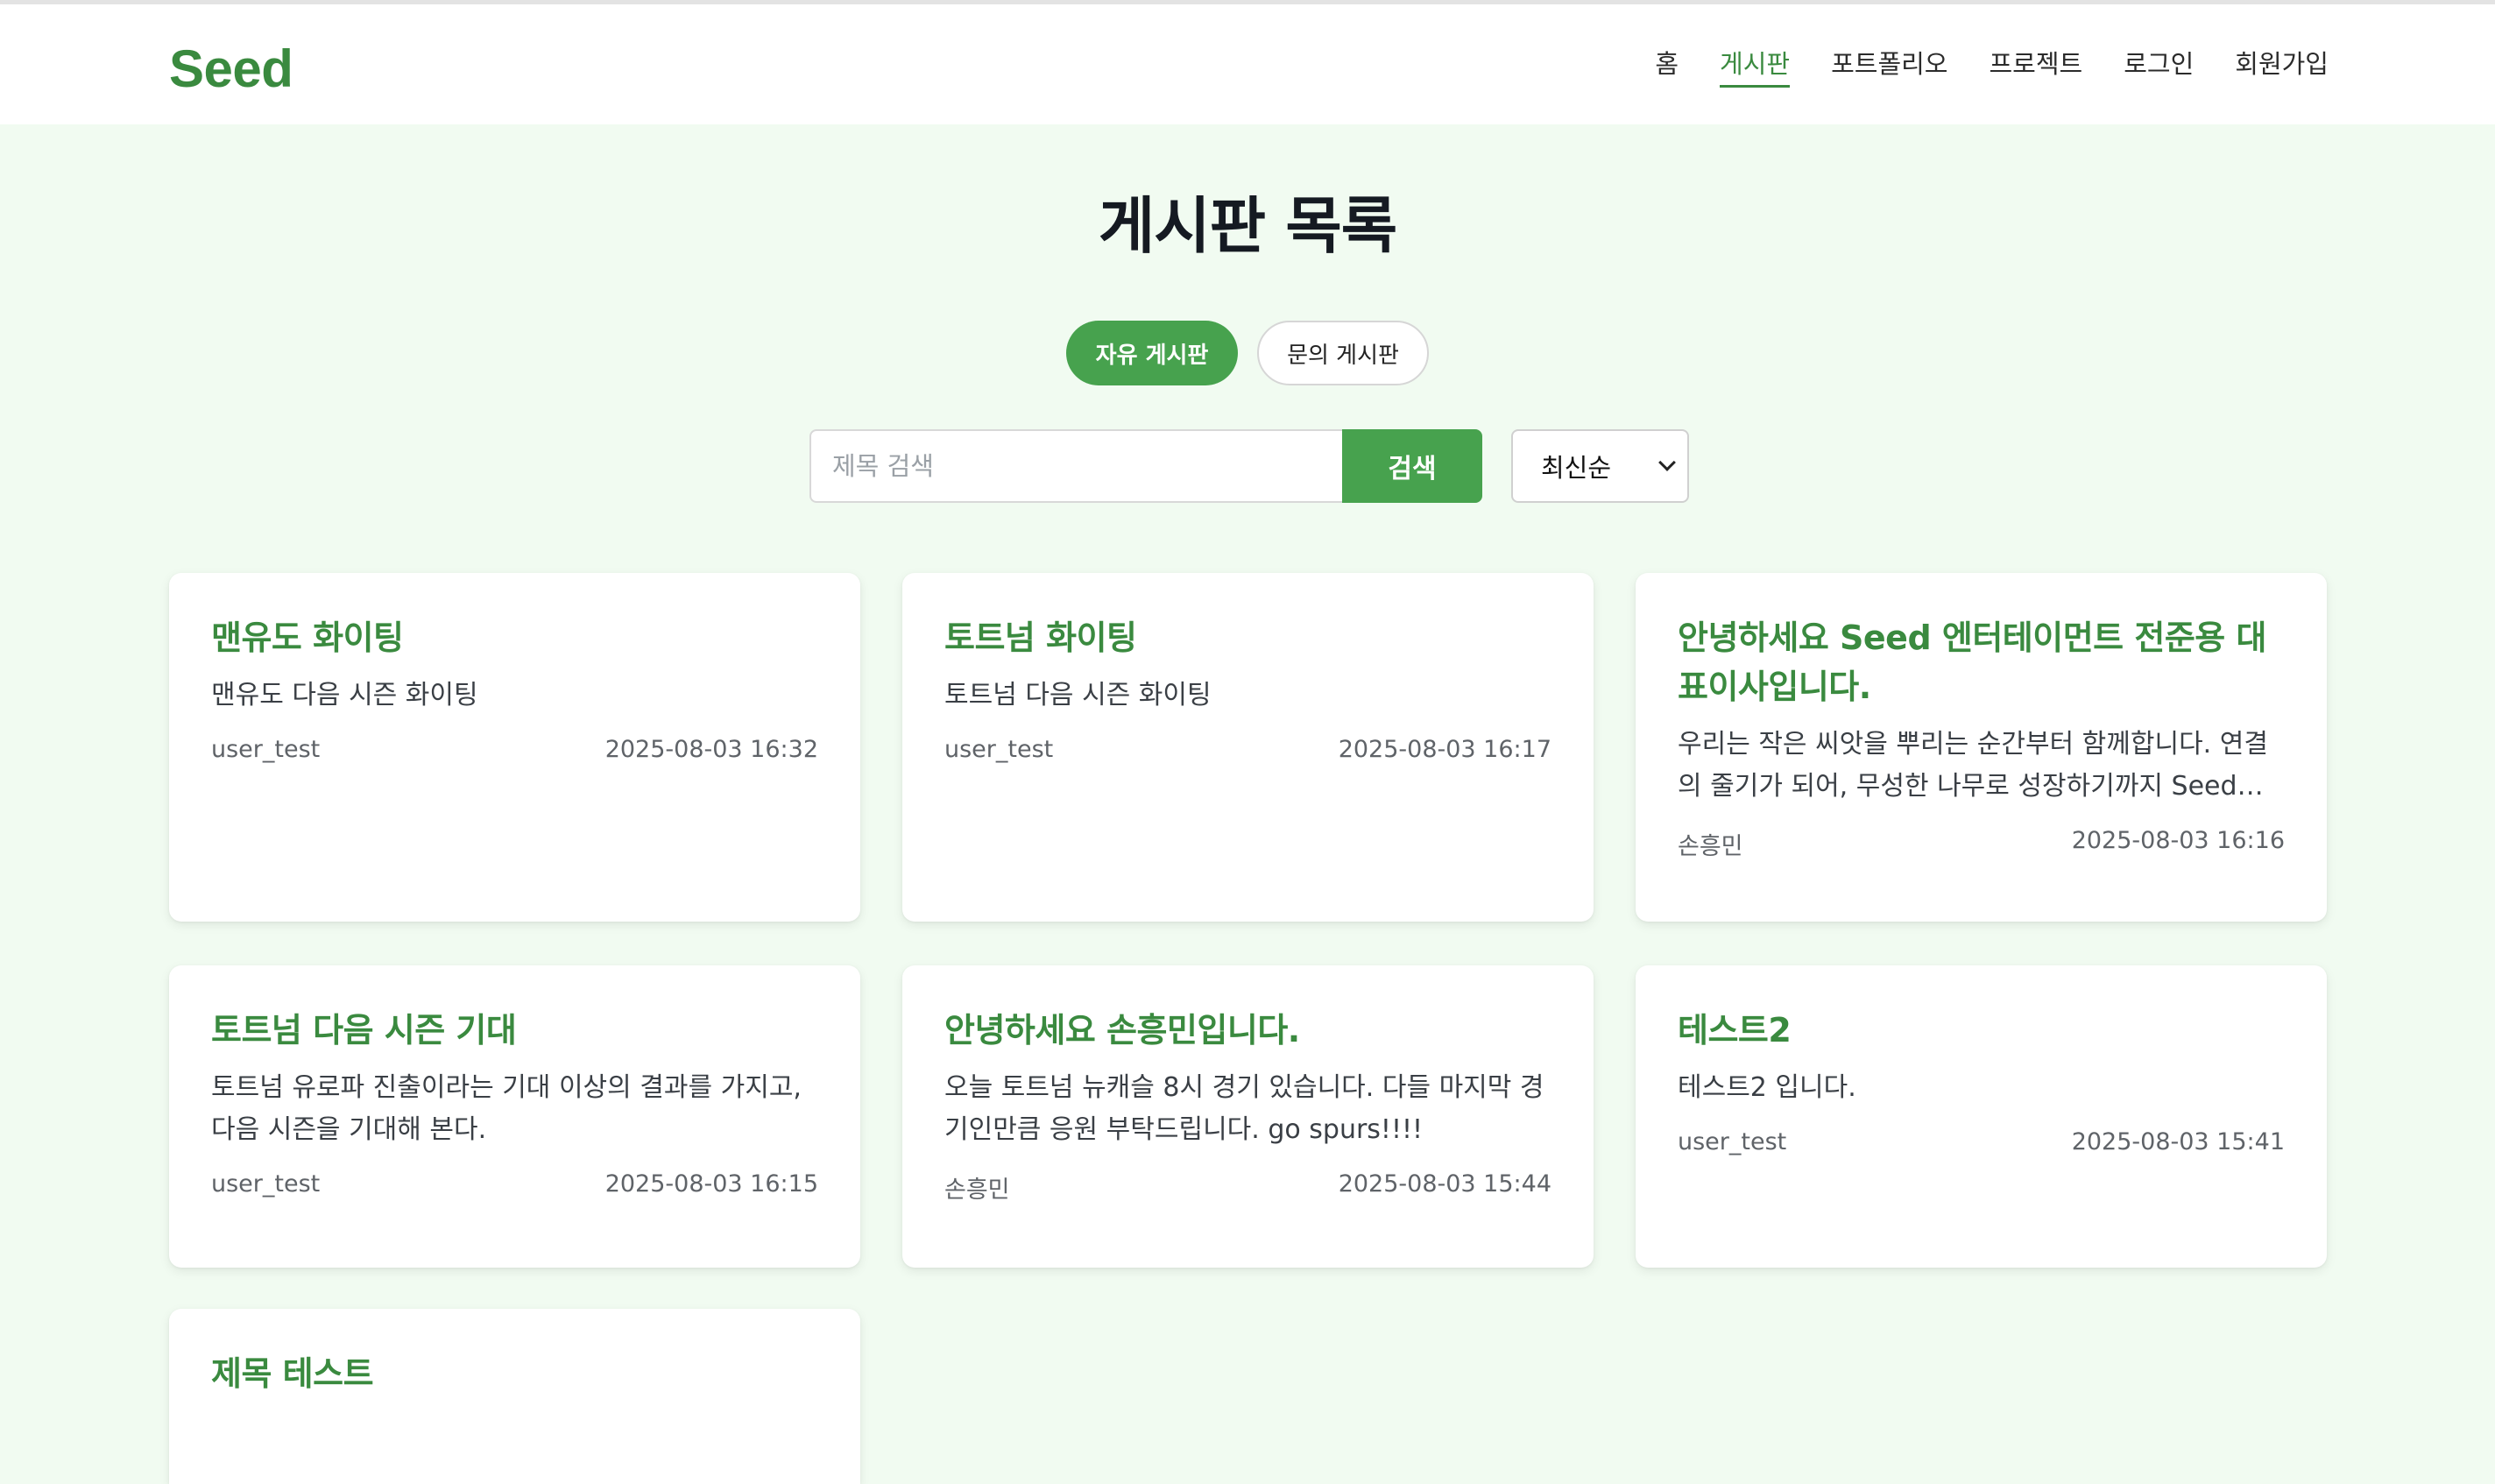  I want to click on post-title: 안녕하세요 손흥민입니다., so click(1247, 1030).